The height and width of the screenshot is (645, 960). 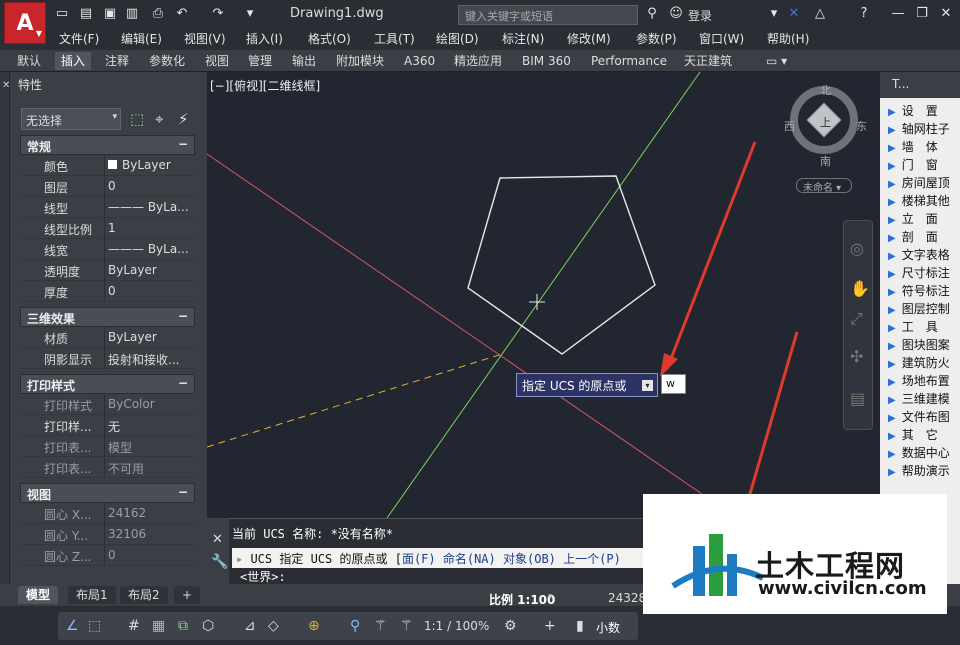 What do you see at coordinates (794, 14) in the screenshot?
I see `exchange-icon: ✕` at bounding box center [794, 14].